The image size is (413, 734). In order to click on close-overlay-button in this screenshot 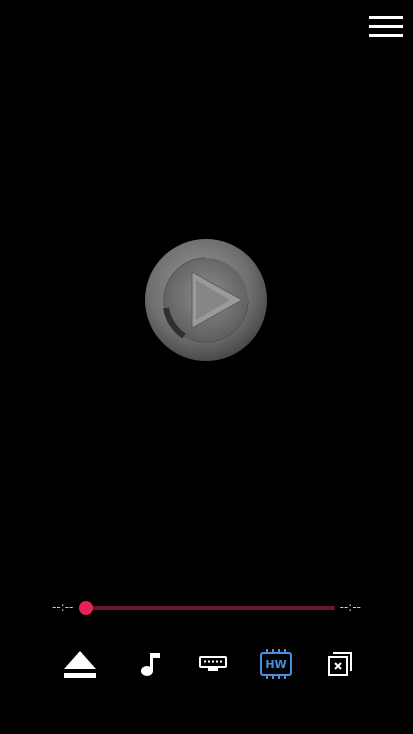, I will do `click(340, 664)`.